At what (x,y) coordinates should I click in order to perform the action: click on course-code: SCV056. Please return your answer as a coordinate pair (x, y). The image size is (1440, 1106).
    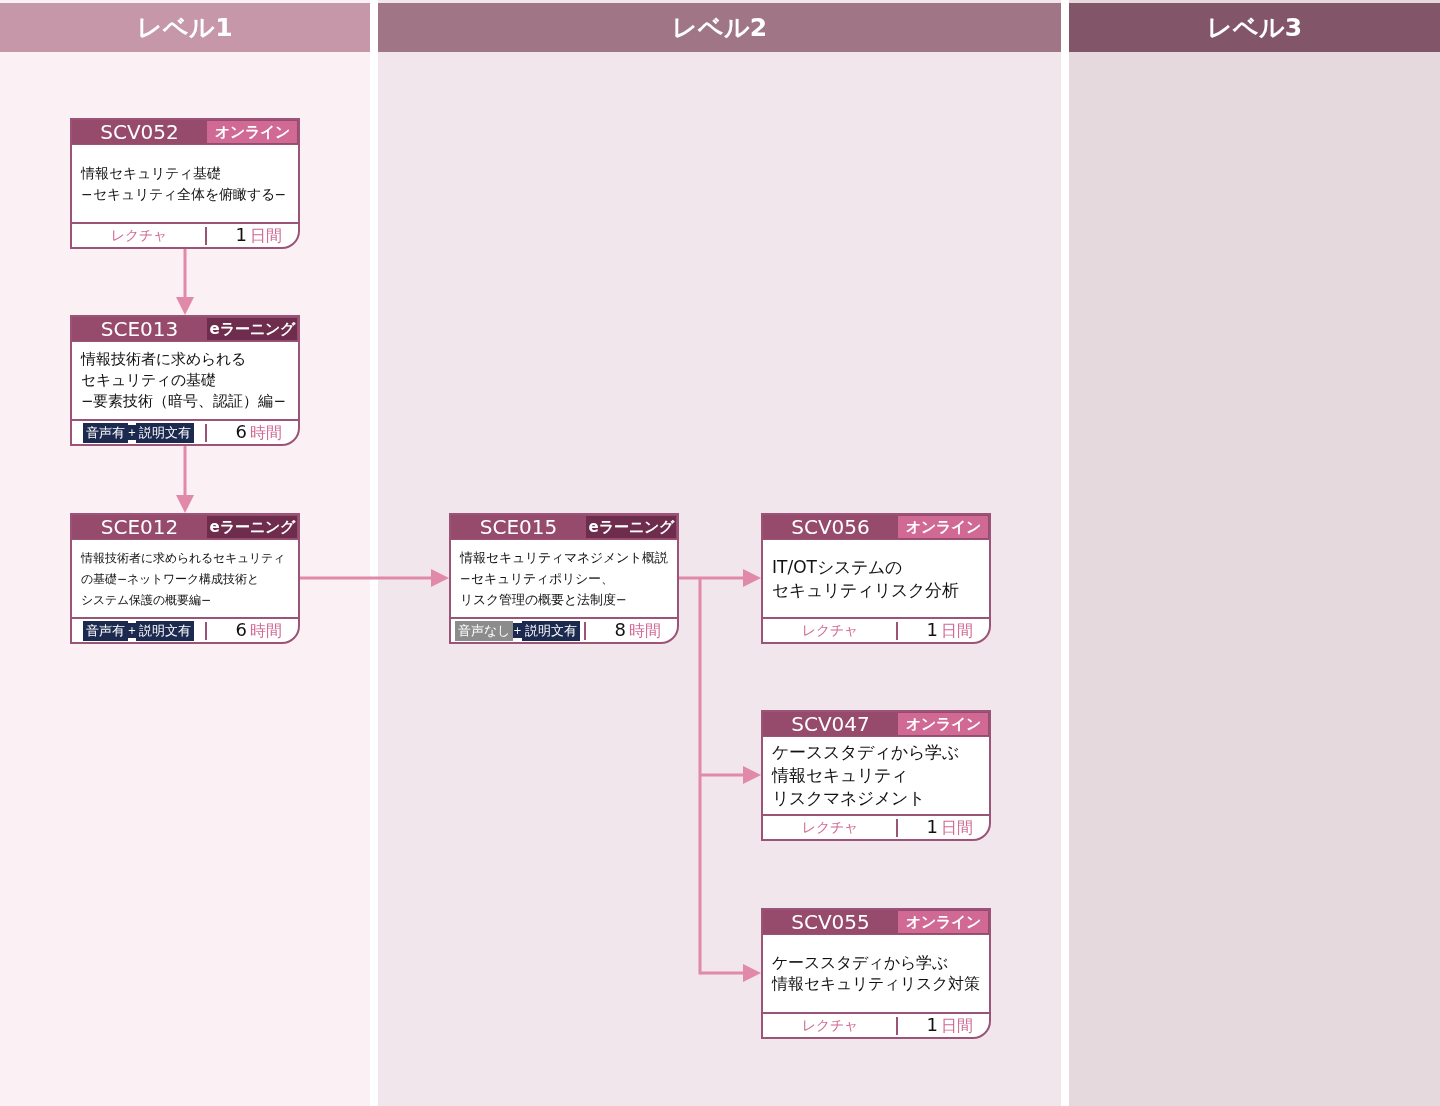
    Looking at the image, I should click on (830, 527).